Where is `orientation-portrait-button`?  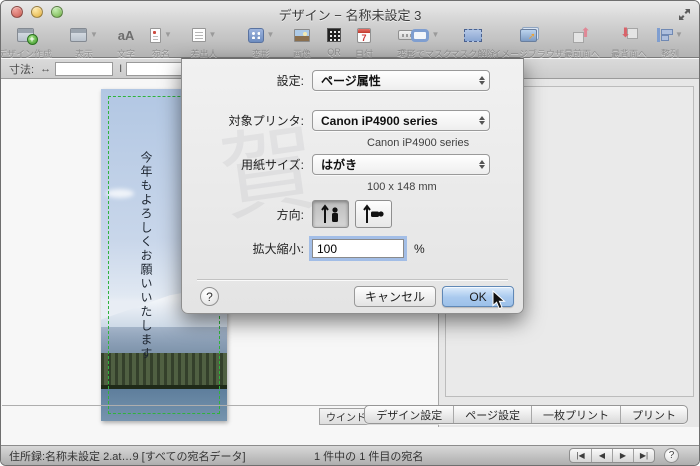
orientation-portrait-button is located at coordinates (330, 214).